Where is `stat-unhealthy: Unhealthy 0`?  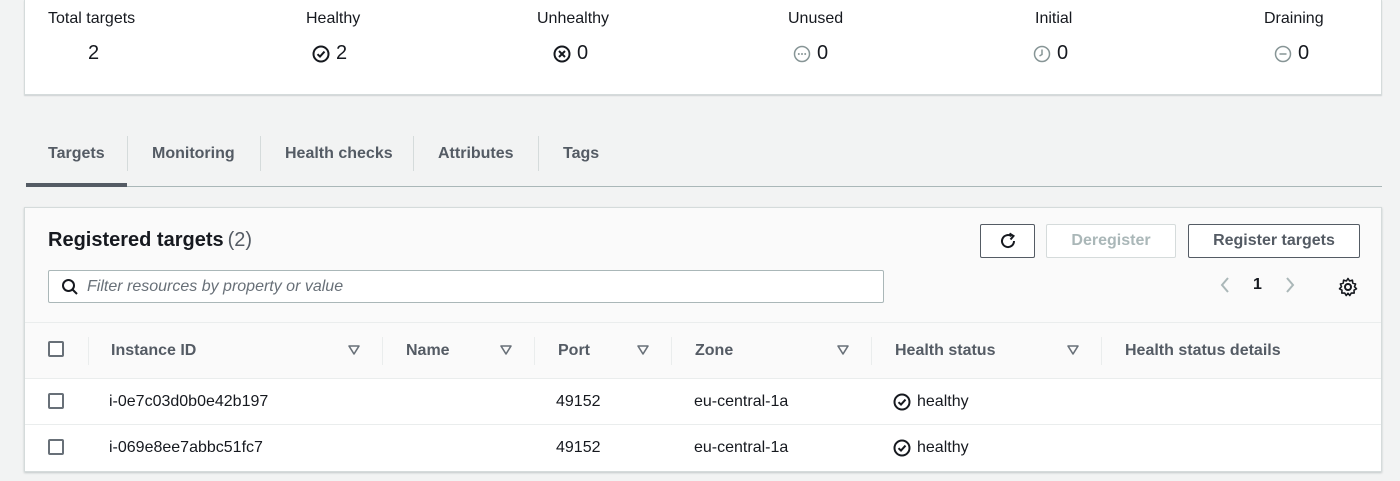 stat-unhealthy: Unhealthy 0 is located at coordinates (573, 37).